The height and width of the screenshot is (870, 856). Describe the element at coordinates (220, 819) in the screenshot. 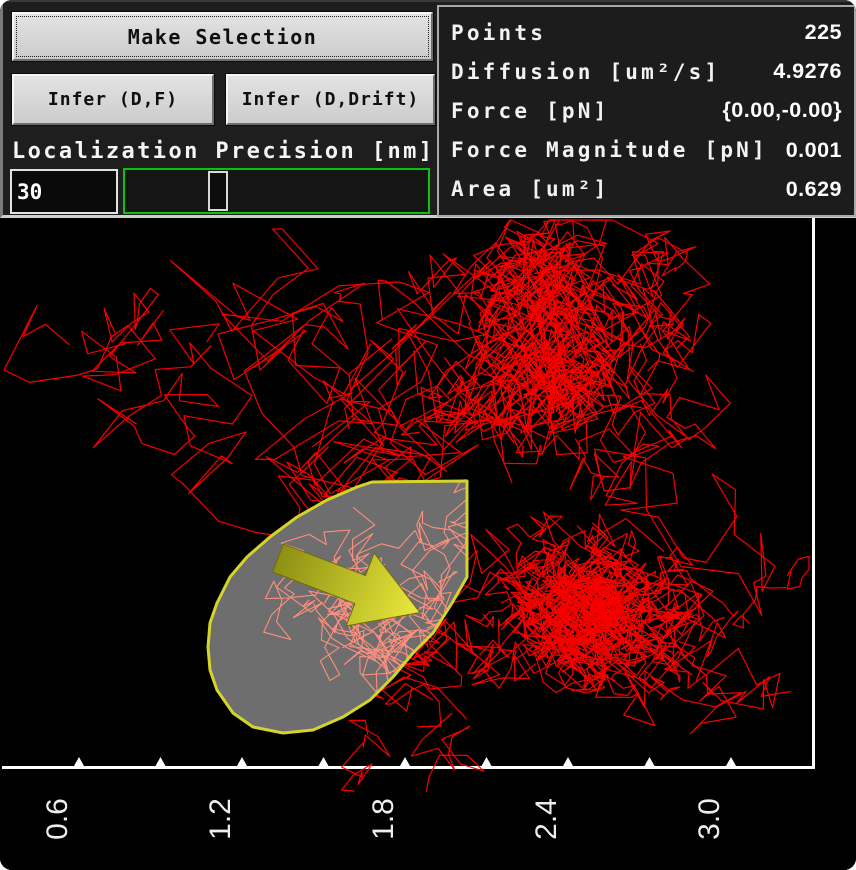

I see `axis-tick-label: 1.2` at that location.